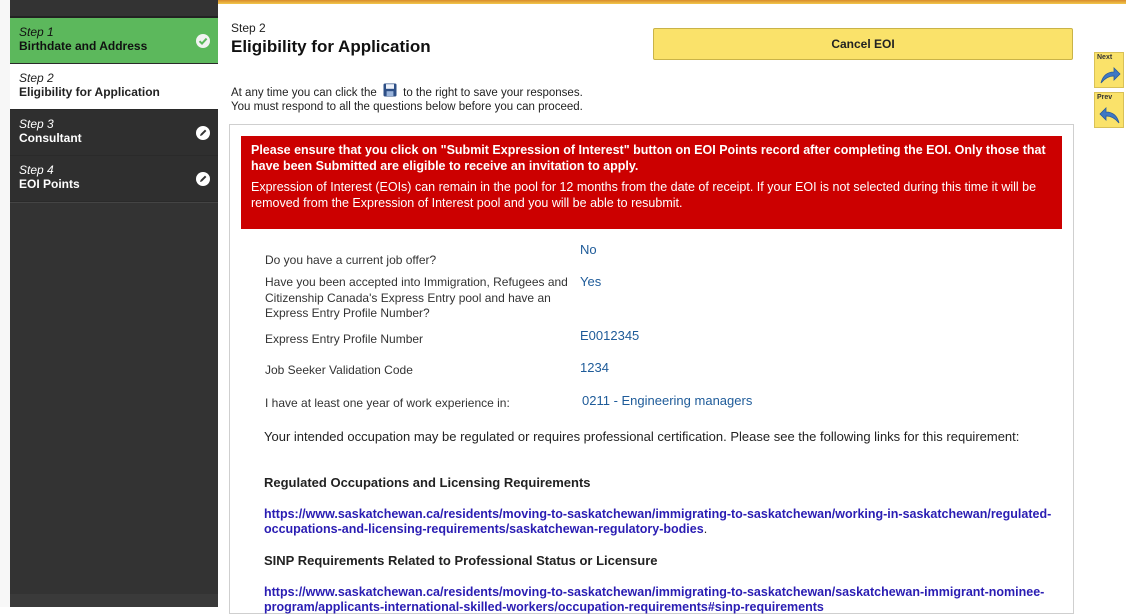 The image size is (1126, 615). I want to click on link-period: ., so click(705, 529).